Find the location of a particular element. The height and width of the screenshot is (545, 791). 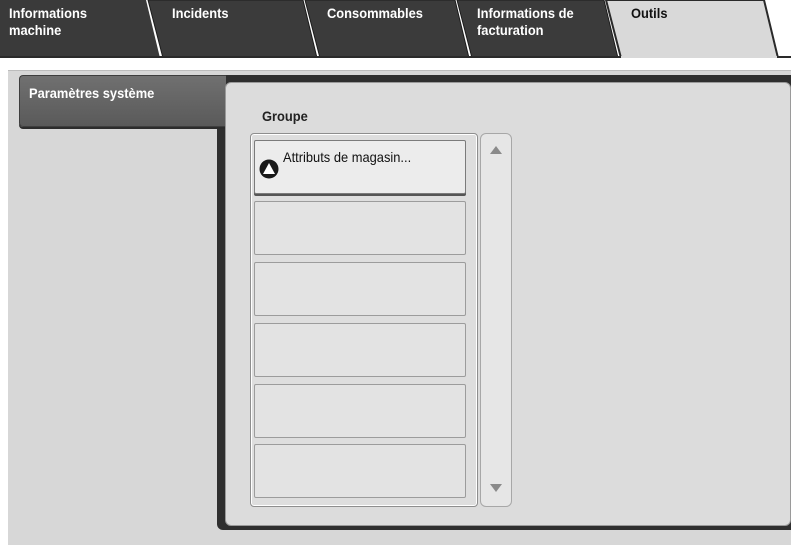

scroll-up-button is located at coordinates (496, 151).